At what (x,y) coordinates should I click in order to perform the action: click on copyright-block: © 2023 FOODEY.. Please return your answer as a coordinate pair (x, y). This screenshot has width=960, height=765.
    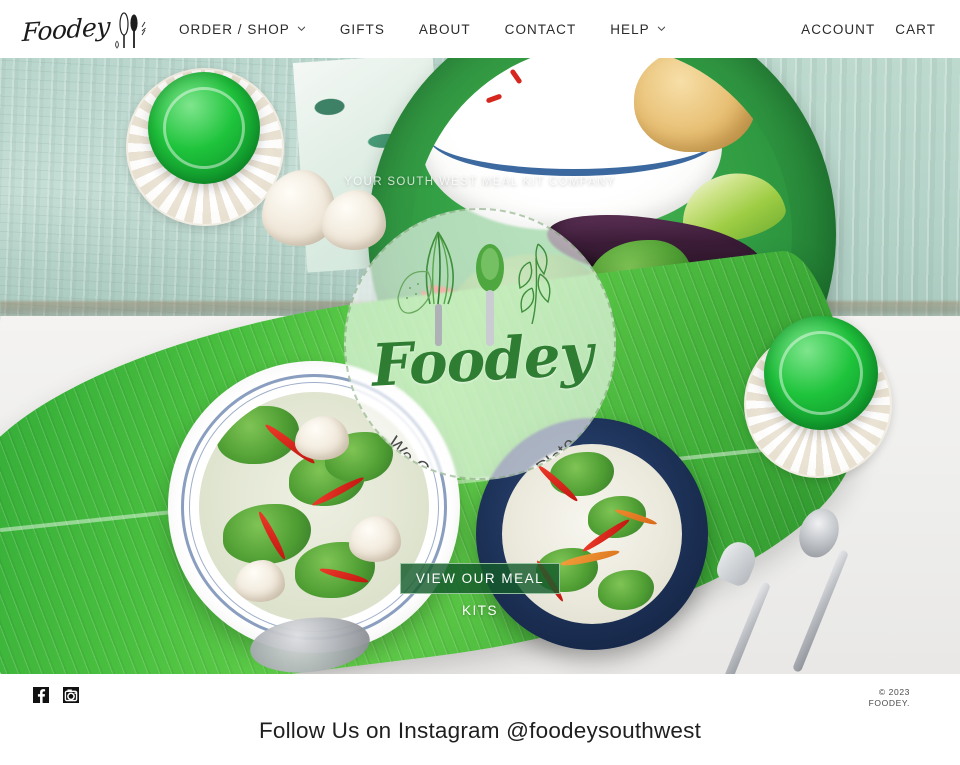
    Looking at the image, I should click on (889, 698).